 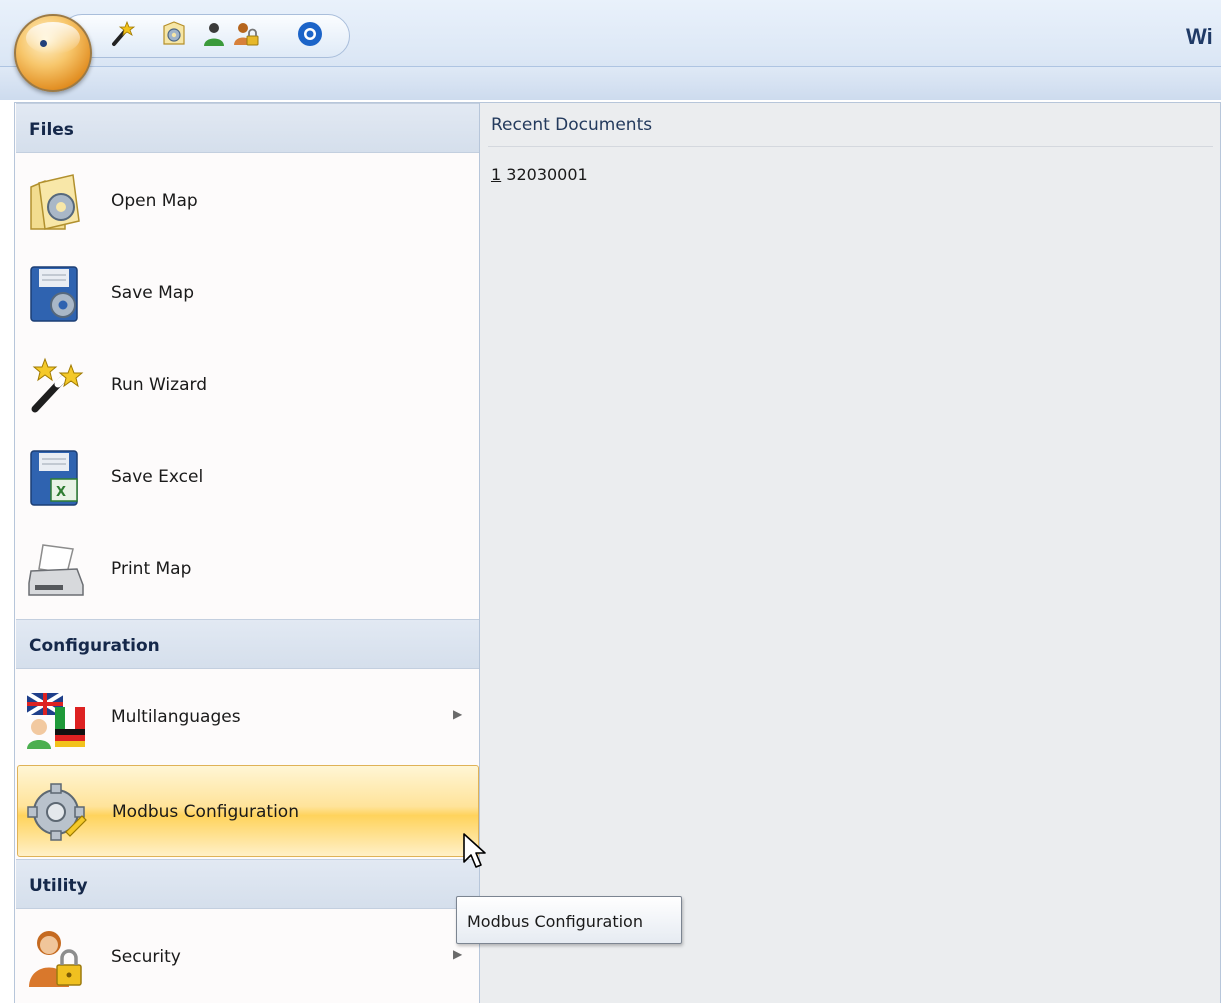 I want to click on section-header-utility: Utility, so click(x=247, y=884).